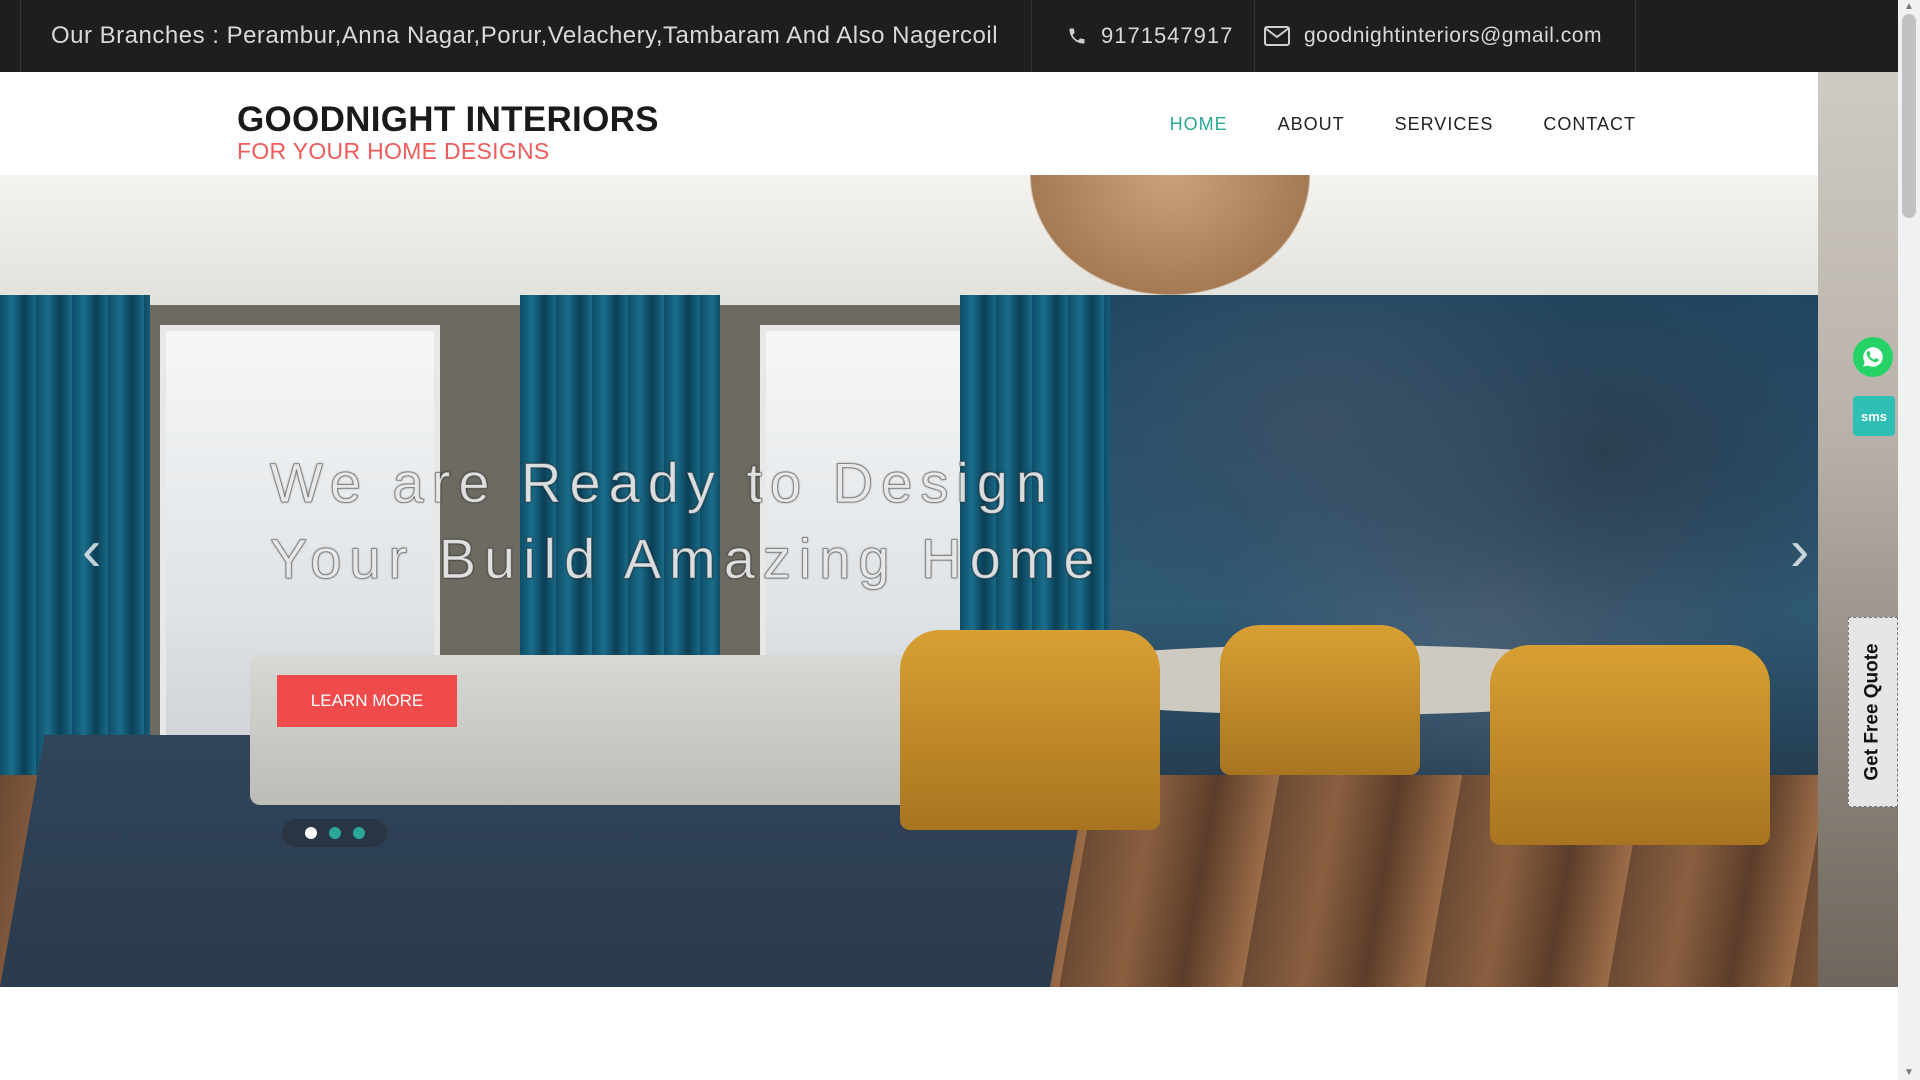  I want to click on sms-button: sms, so click(1874, 416).